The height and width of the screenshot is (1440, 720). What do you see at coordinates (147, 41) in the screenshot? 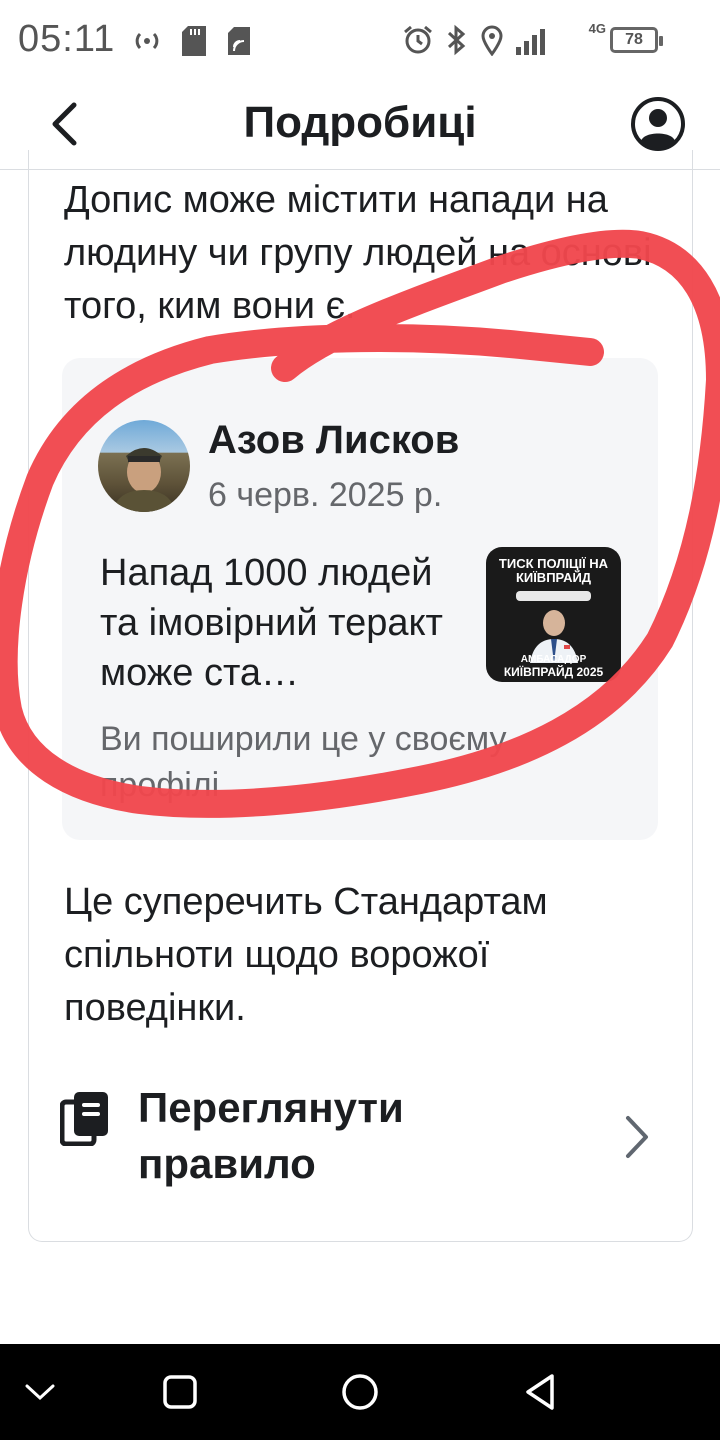
I see `hotspot-icon` at bounding box center [147, 41].